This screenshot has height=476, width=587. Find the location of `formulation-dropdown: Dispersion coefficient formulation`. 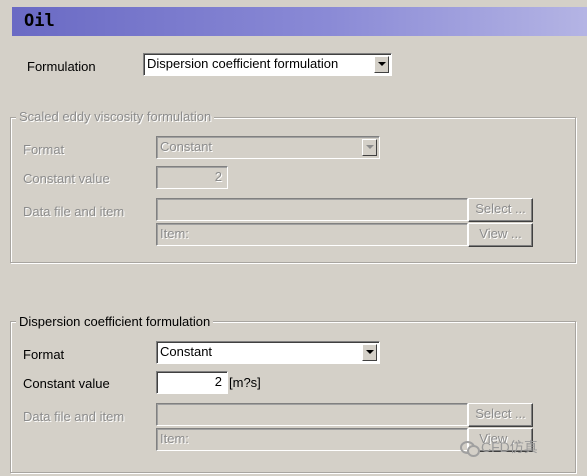

formulation-dropdown: Dispersion coefficient formulation is located at coordinates (267, 64).